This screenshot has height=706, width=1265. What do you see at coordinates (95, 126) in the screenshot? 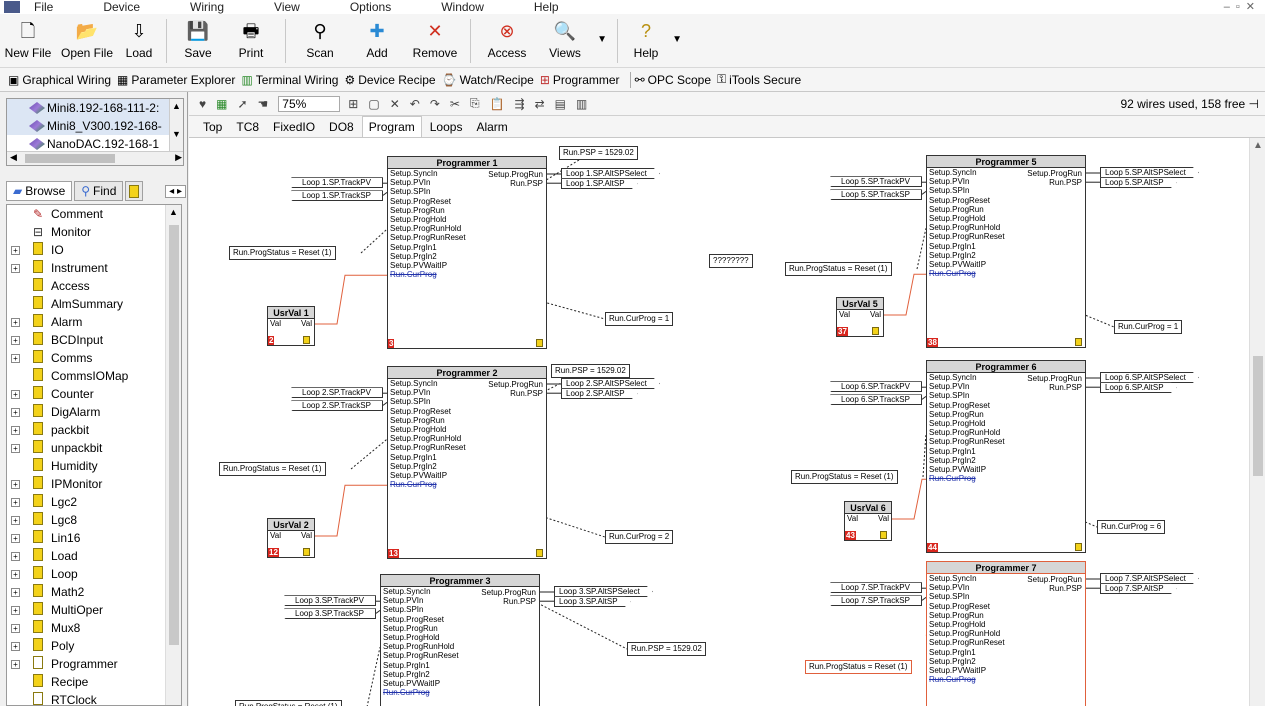
I see `device-item: Mini8_V300.192-168-` at bounding box center [95, 126].